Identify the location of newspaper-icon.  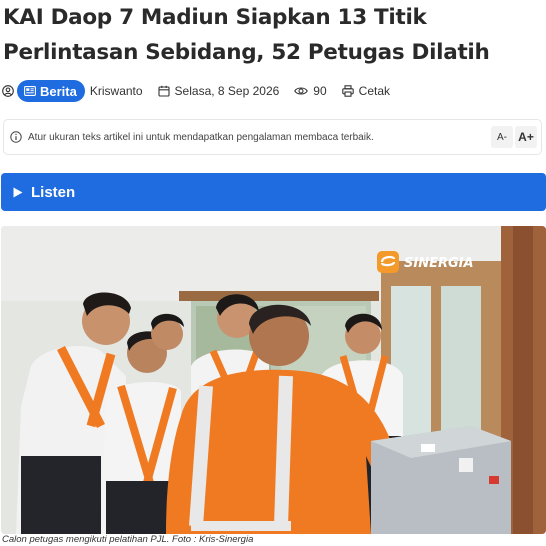
(30, 91).